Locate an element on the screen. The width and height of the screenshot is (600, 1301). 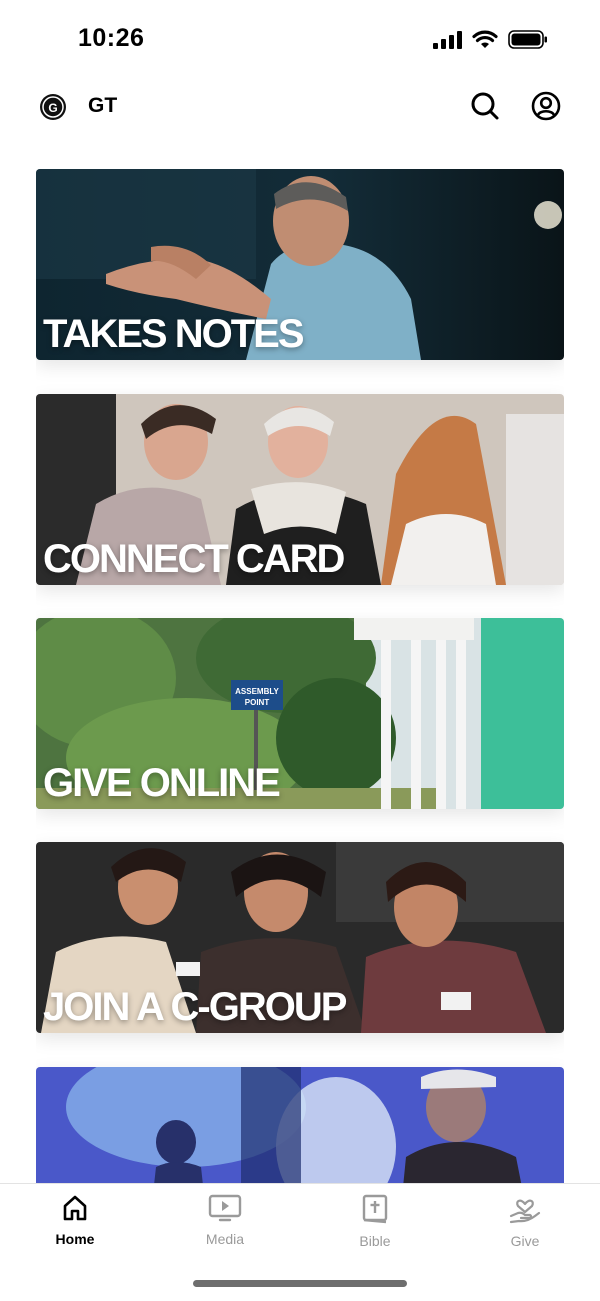
search-icon is located at coordinates (485, 106).